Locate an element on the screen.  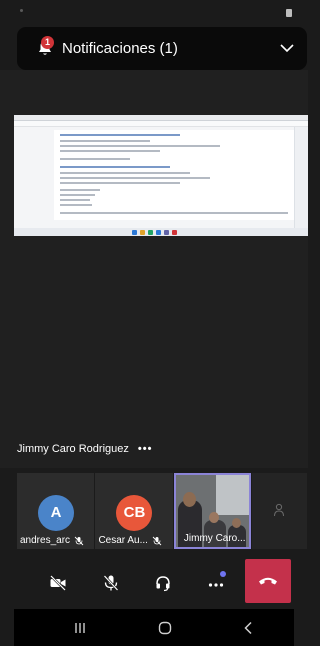
participant-label: andres_arc is located at coordinates (52, 540).